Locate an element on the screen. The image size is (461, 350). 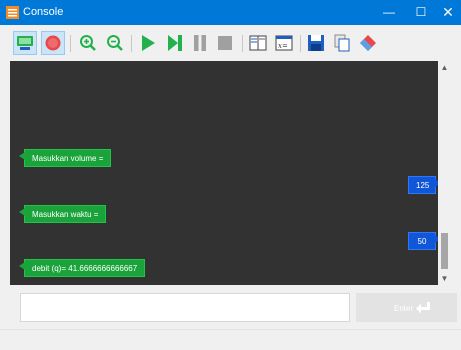
console-message: Masukkan volume = is located at coordinates (65, 158).